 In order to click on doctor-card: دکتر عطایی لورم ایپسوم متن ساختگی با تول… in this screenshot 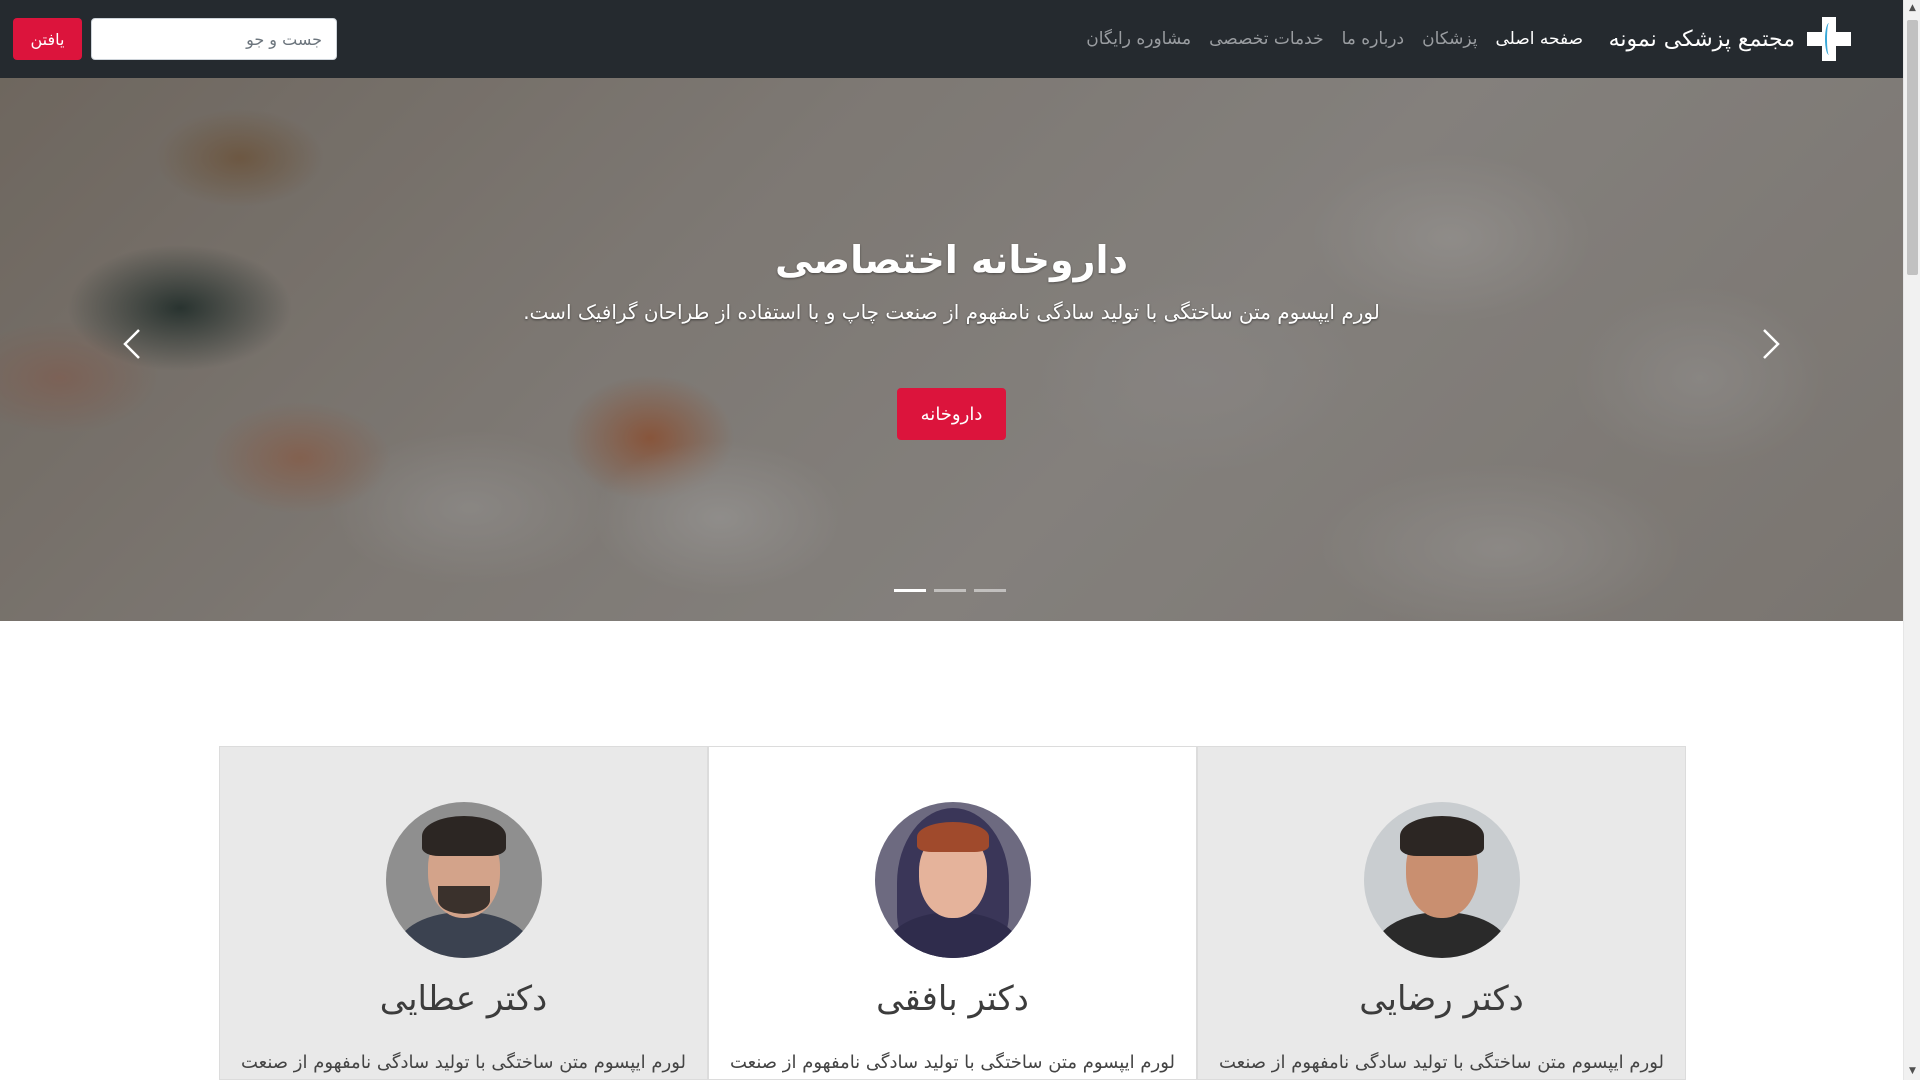, I will do `click(463, 913)`.